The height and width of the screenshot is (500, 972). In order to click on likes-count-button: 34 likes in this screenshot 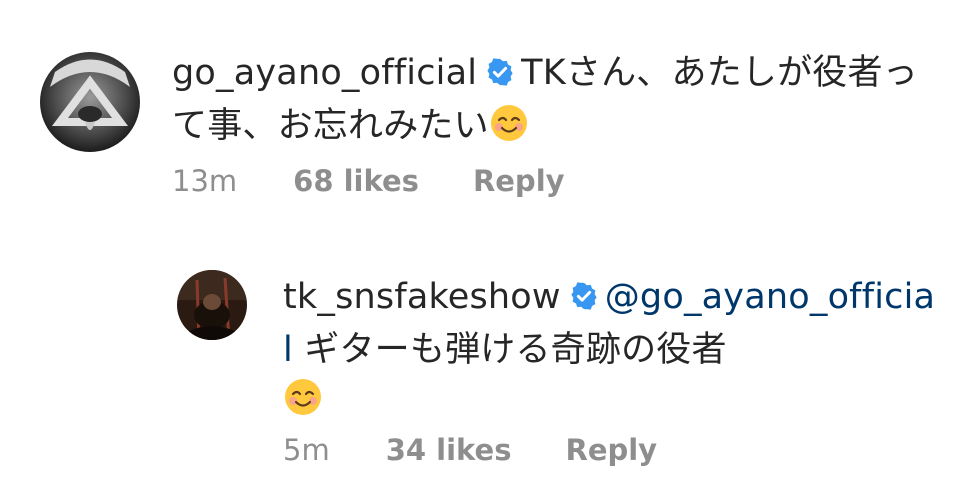, I will do `click(449, 450)`.